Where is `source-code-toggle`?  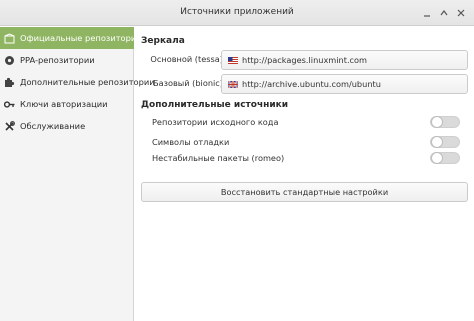 source-code-toggle is located at coordinates (445, 122).